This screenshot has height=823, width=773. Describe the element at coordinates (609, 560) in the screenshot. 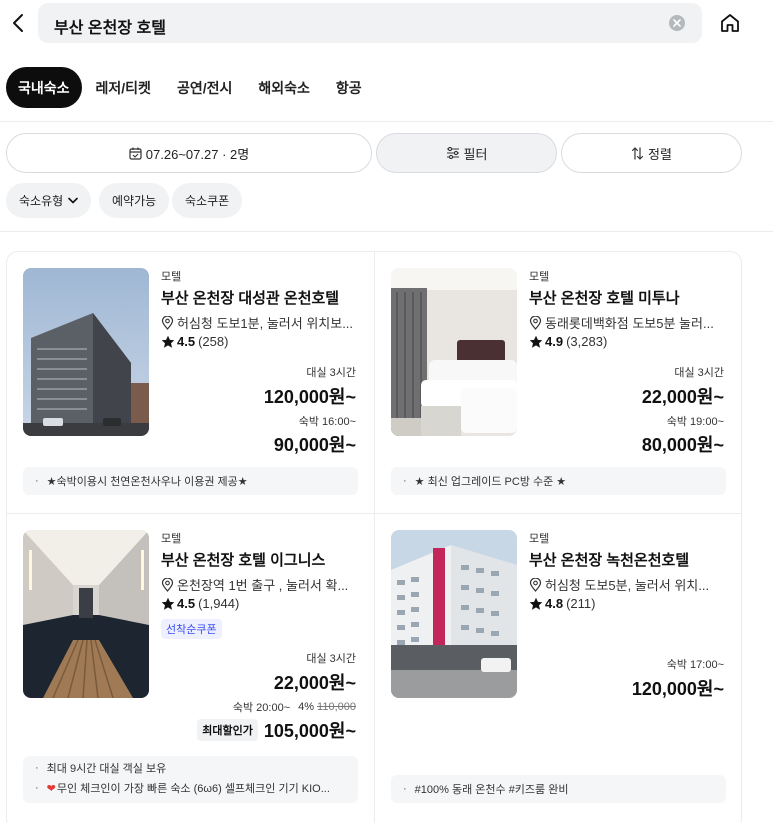

I see `hotel-name: 부산 온천장 녹천온천호텔` at that location.